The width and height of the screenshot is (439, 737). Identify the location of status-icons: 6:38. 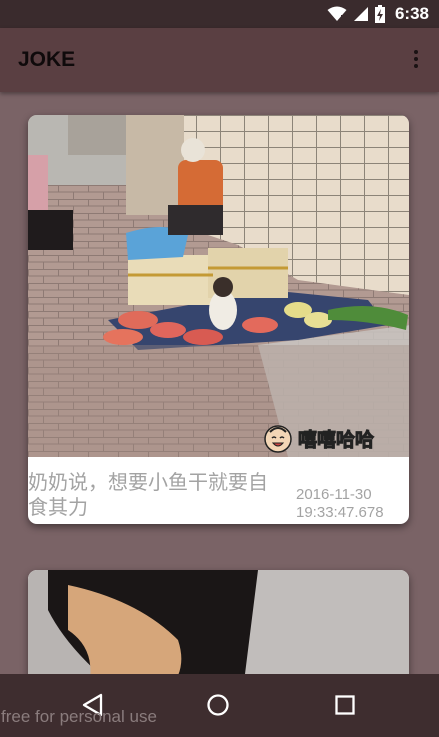
(378, 14).